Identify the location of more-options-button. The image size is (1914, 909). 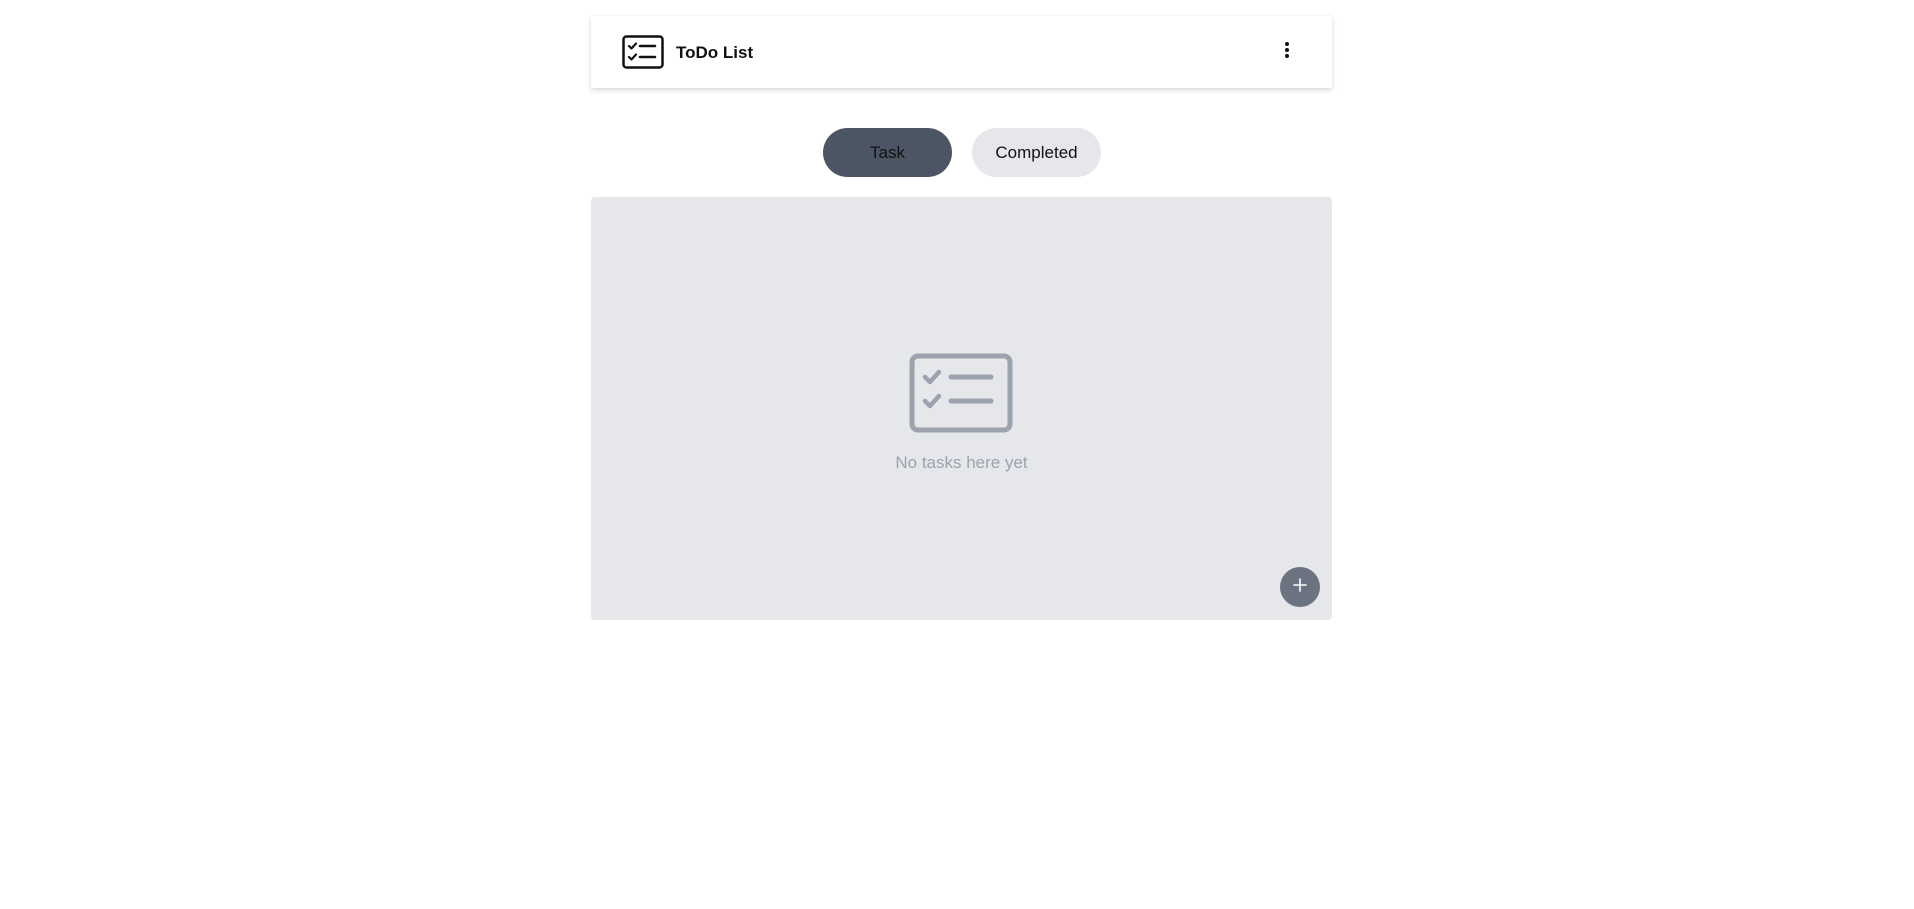
(1287, 52).